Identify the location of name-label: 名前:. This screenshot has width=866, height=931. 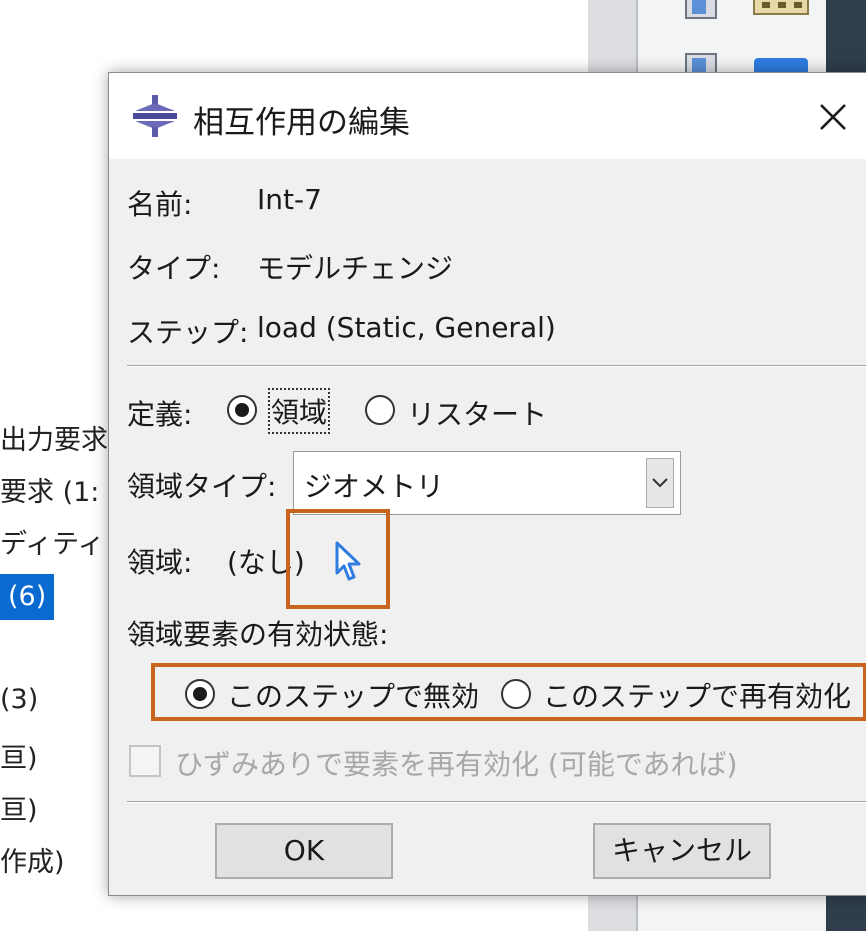
(160, 204).